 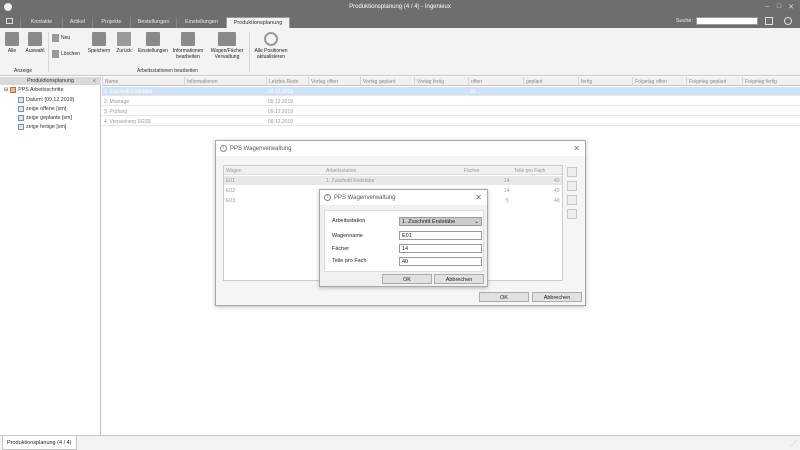 I want to click on tree-item-geplante: zeige geplante [sm], so click(x=45, y=118).